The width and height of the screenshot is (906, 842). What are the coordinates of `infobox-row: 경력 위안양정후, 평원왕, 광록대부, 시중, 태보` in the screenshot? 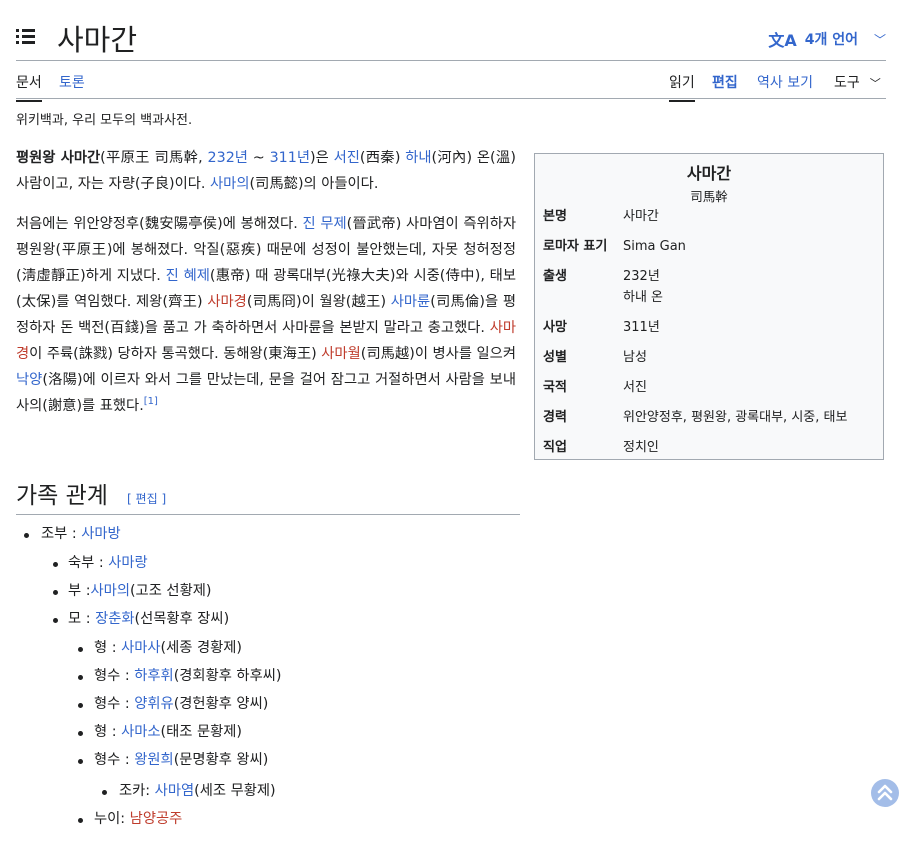 It's located at (709, 417).